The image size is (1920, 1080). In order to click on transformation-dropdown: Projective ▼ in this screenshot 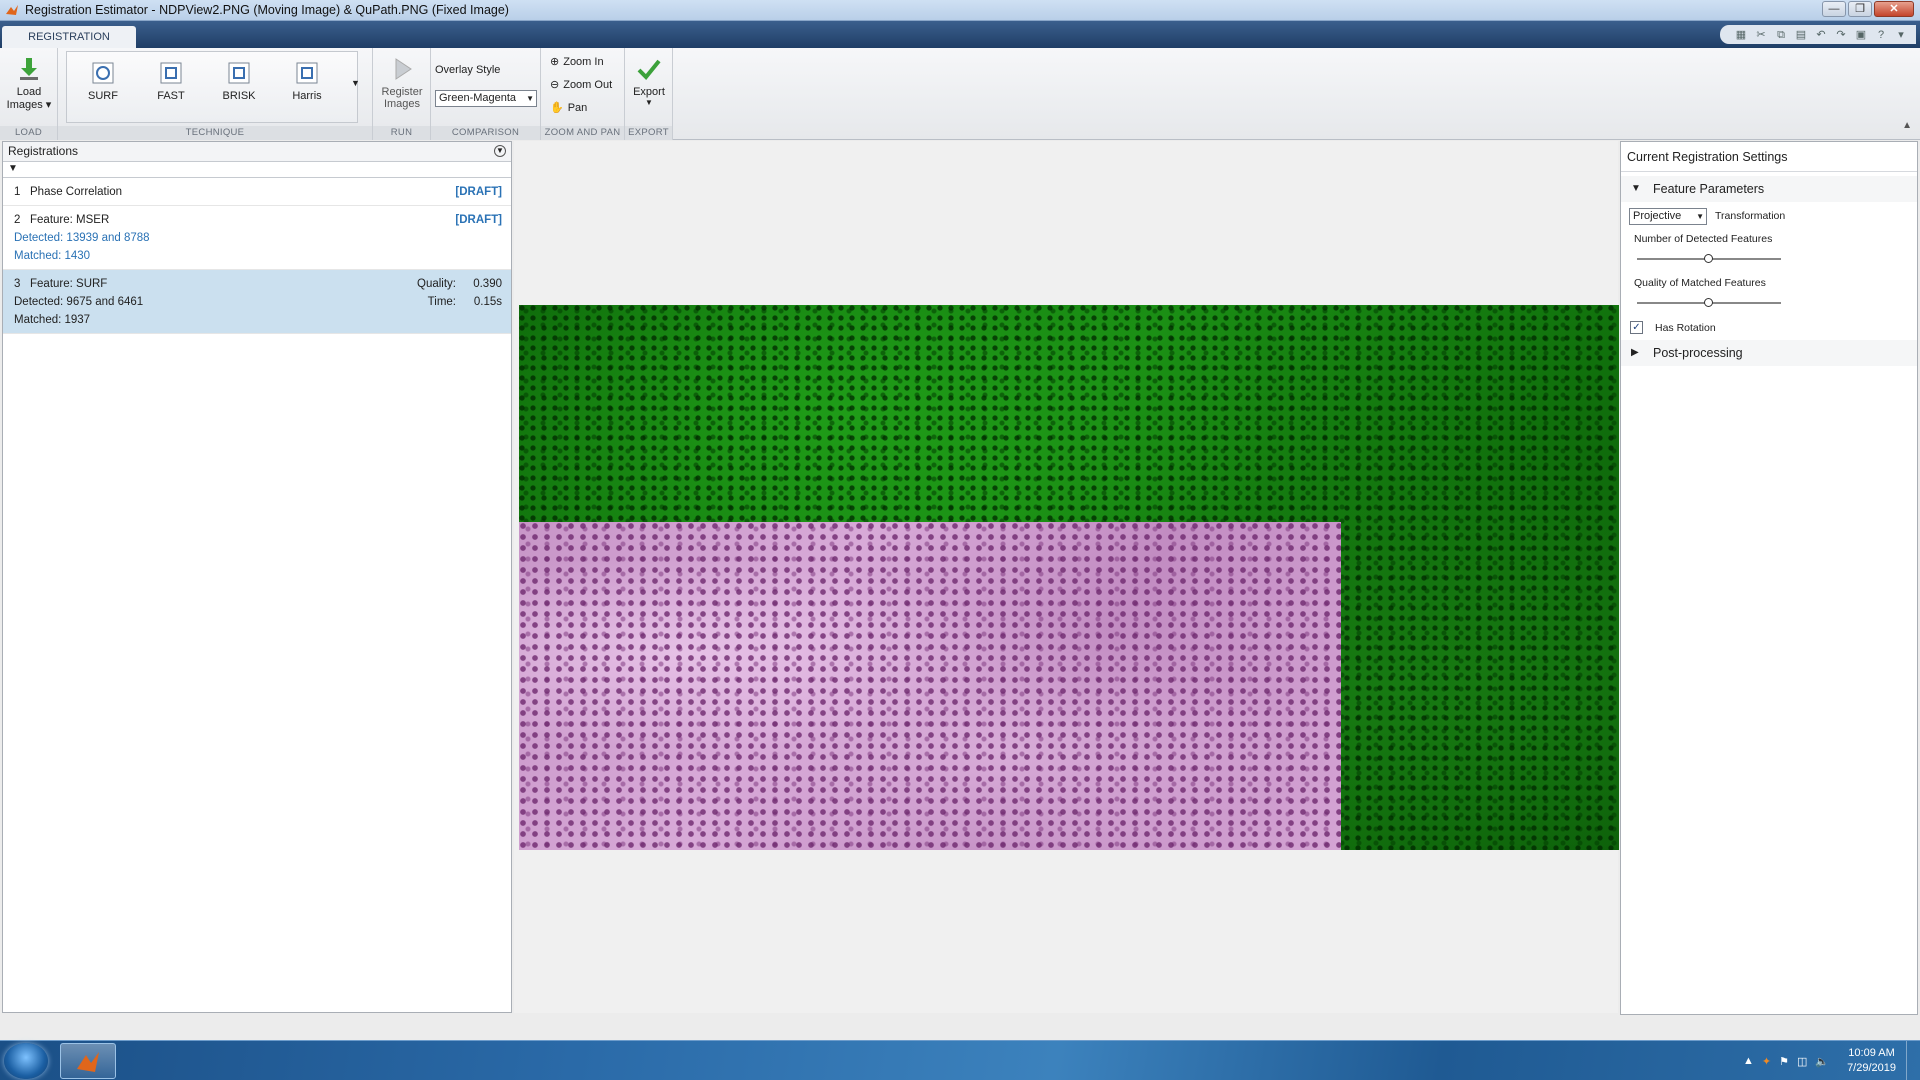, I will do `click(1668, 216)`.